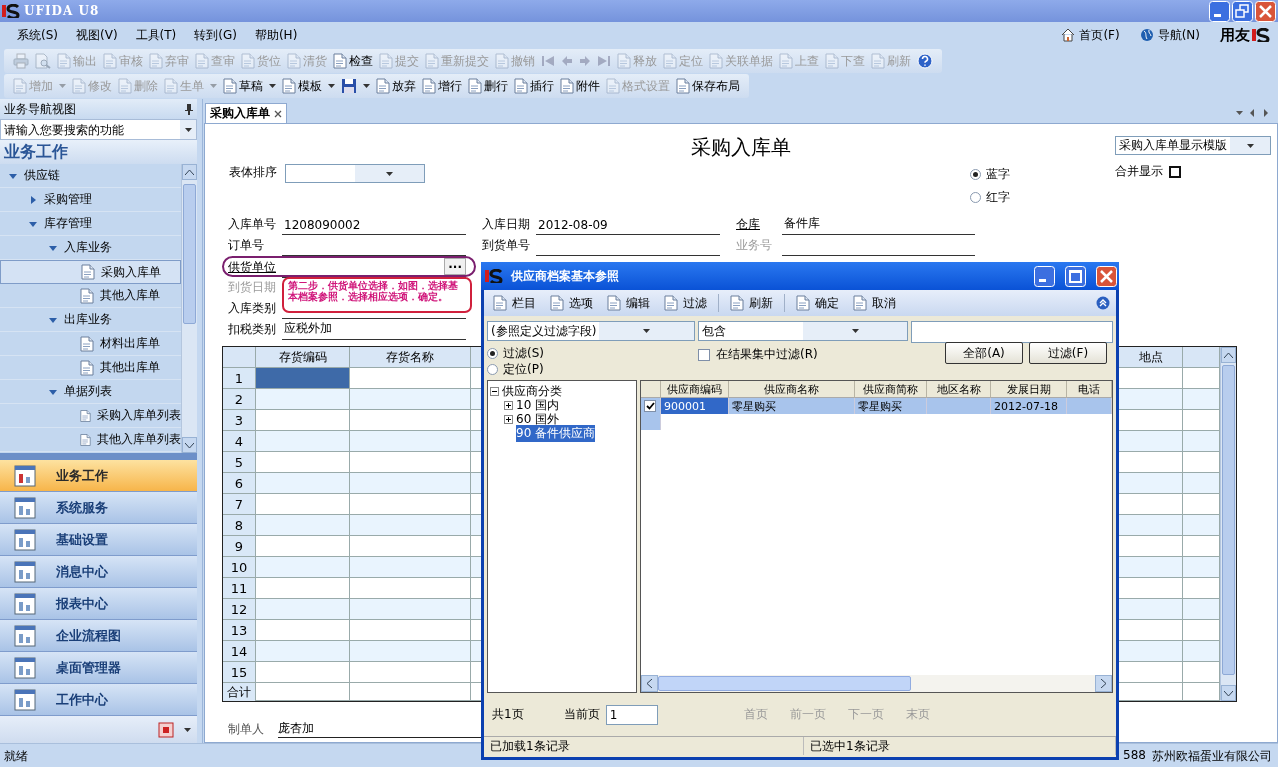 The image size is (1278, 767). Describe the element at coordinates (514, 303) in the screenshot. I see `toolbar-button: 栏目` at that location.